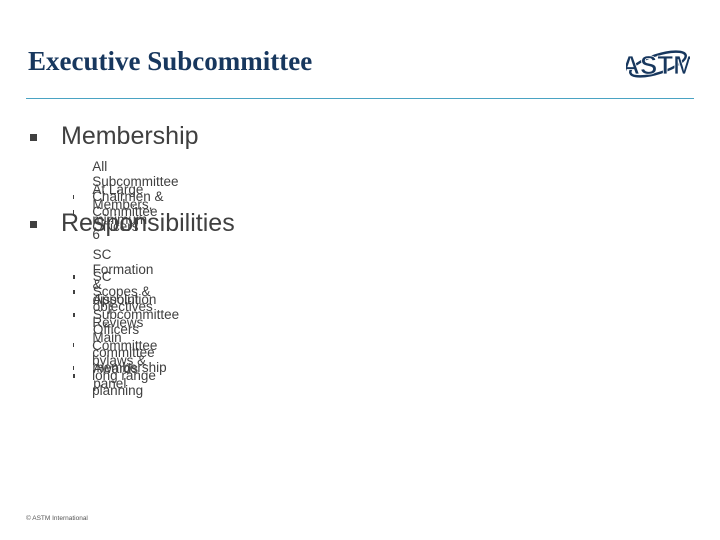 The image size is (720, 540). Describe the element at coordinates (116, 376) in the screenshot. I see `list-item-text: Awards panel` at that location.